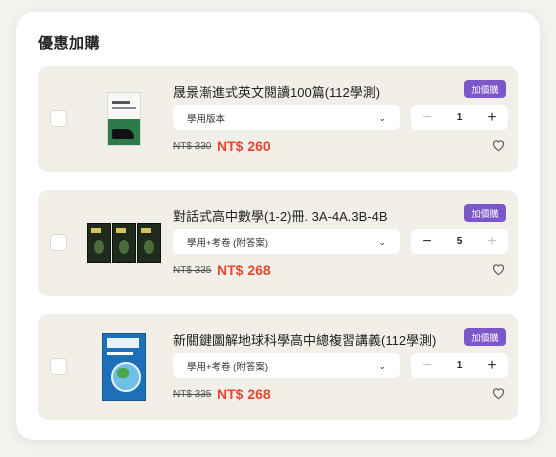 This screenshot has width=556, height=457. I want to click on version-select: 學用版本 ⌄, so click(286, 117).